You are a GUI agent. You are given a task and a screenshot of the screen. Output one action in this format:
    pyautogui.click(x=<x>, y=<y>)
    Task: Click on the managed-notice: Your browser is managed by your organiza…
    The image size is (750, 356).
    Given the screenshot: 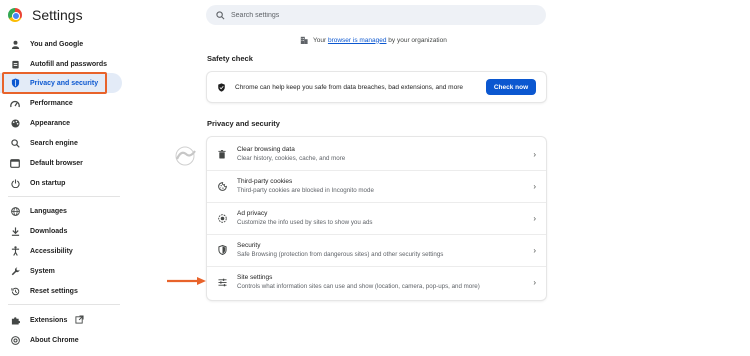 What is the action you would take?
    pyautogui.click(x=373, y=40)
    